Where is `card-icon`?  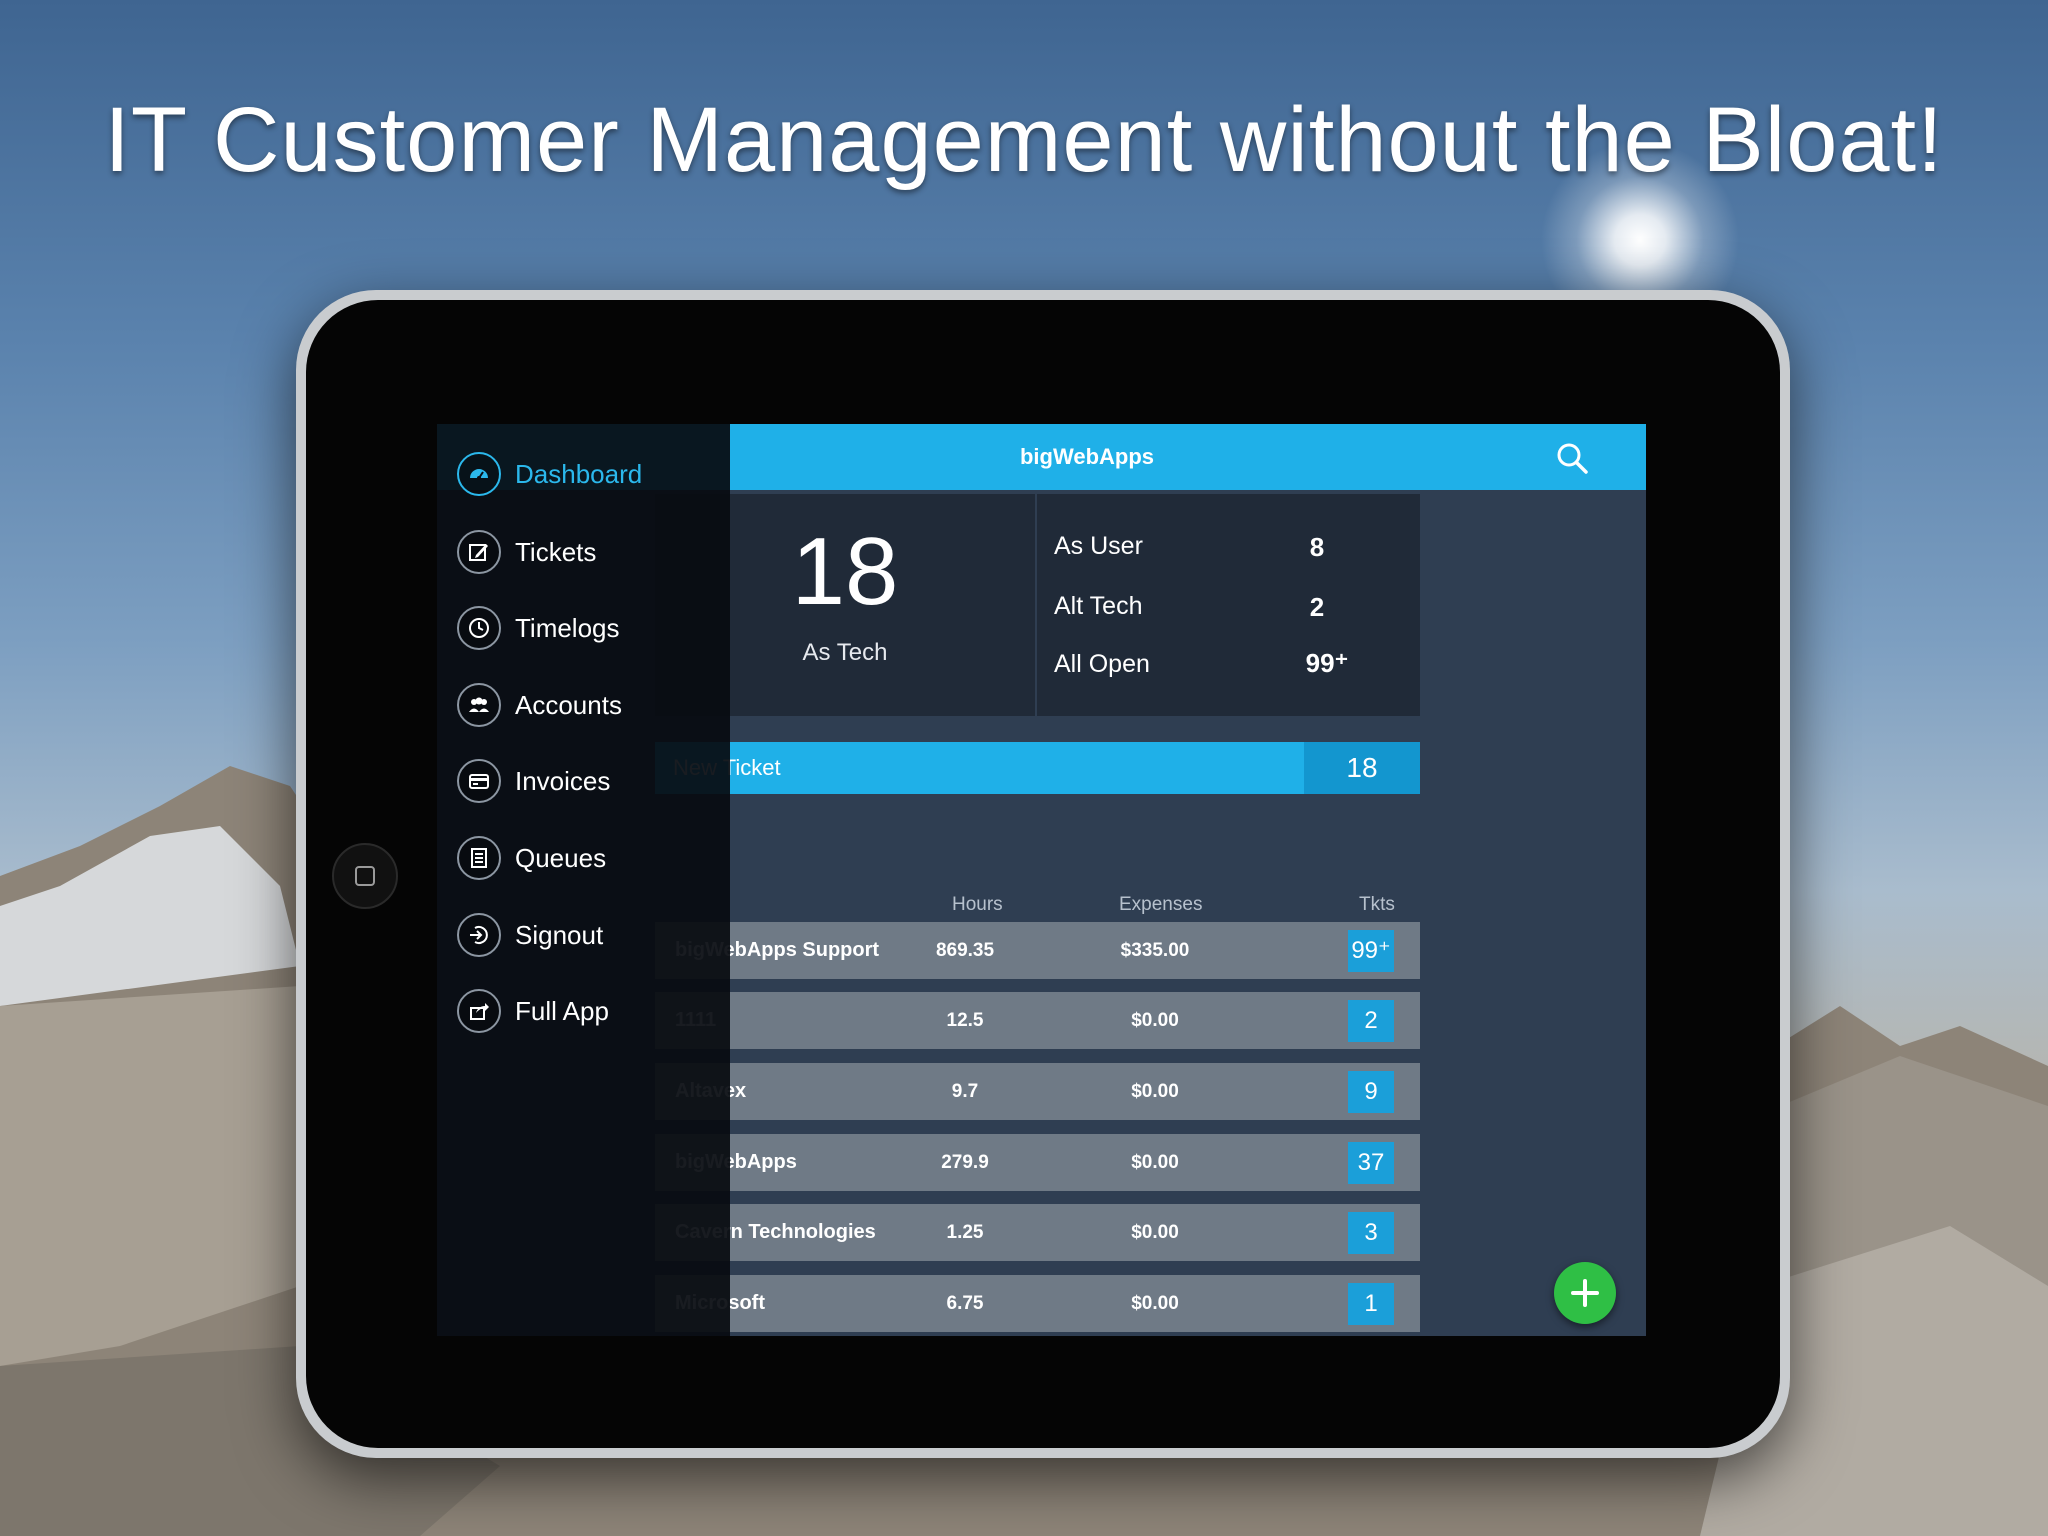
card-icon is located at coordinates (479, 781).